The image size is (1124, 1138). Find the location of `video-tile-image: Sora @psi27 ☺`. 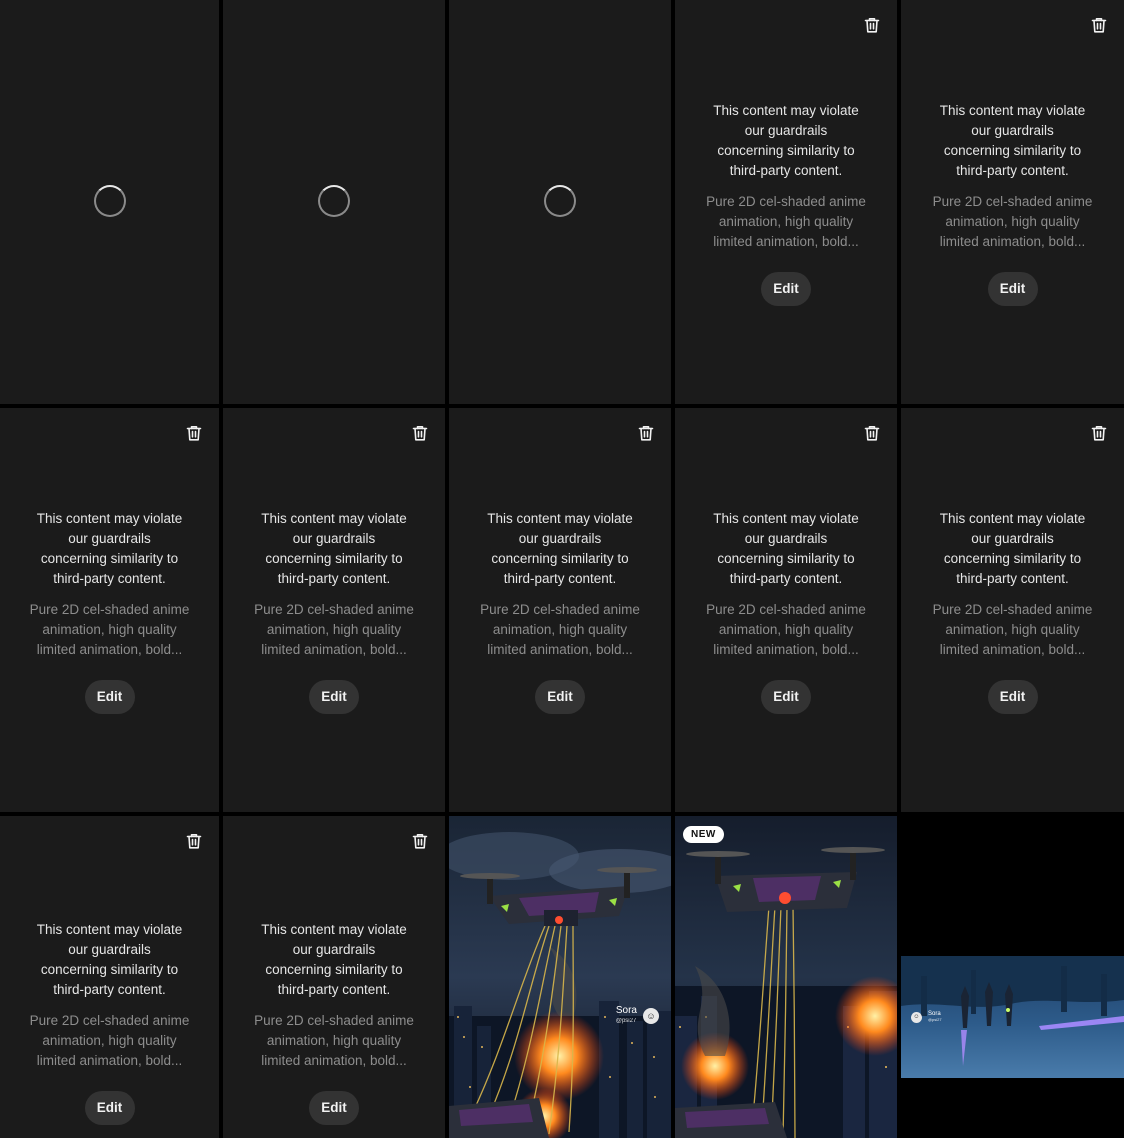

video-tile-image: Sora @psi27 ☺ is located at coordinates (560, 977).